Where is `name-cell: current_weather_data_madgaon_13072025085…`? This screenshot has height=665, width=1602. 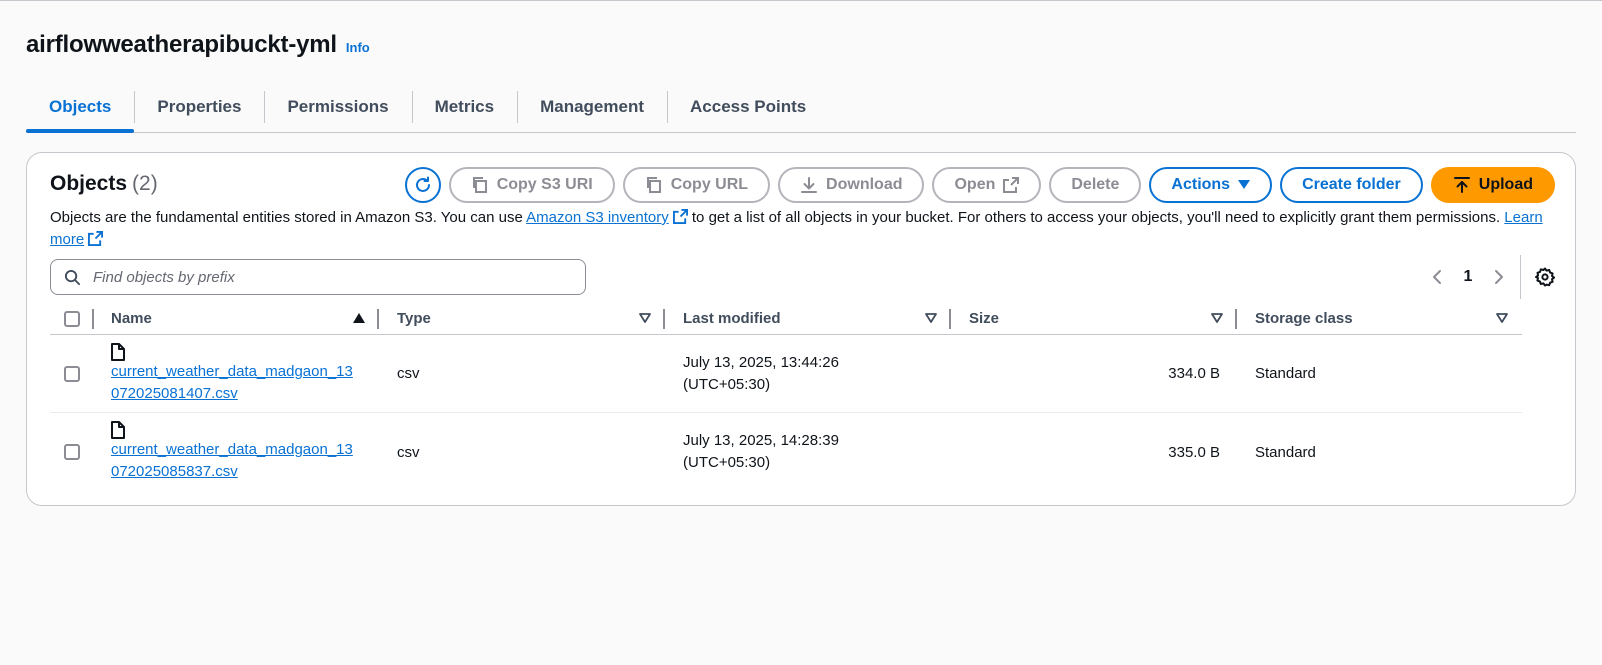 name-cell: current_weather_data_madgaon_13072025085… is located at coordinates (236, 452).